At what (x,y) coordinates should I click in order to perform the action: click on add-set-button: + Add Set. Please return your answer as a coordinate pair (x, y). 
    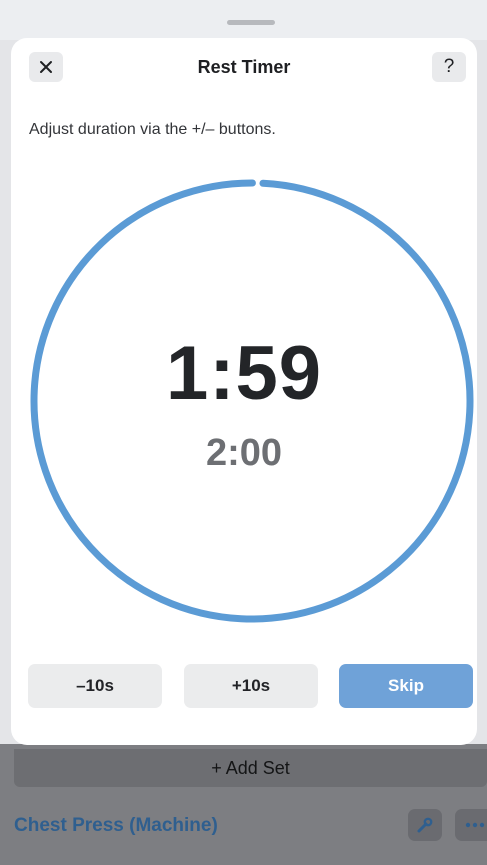
    Looking at the image, I should click on (250, 768).